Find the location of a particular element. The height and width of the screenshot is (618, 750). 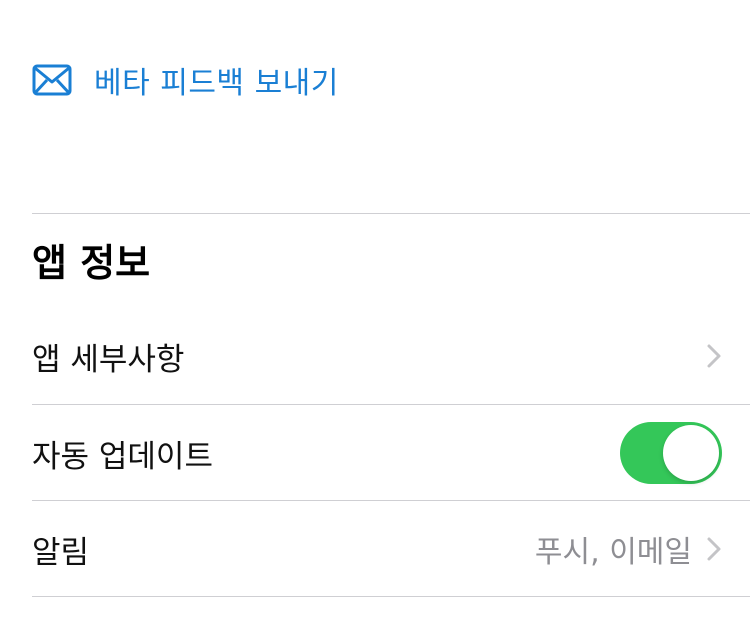

auto-update-label: 자동 업데이트 is located at coordinates (122, 456).